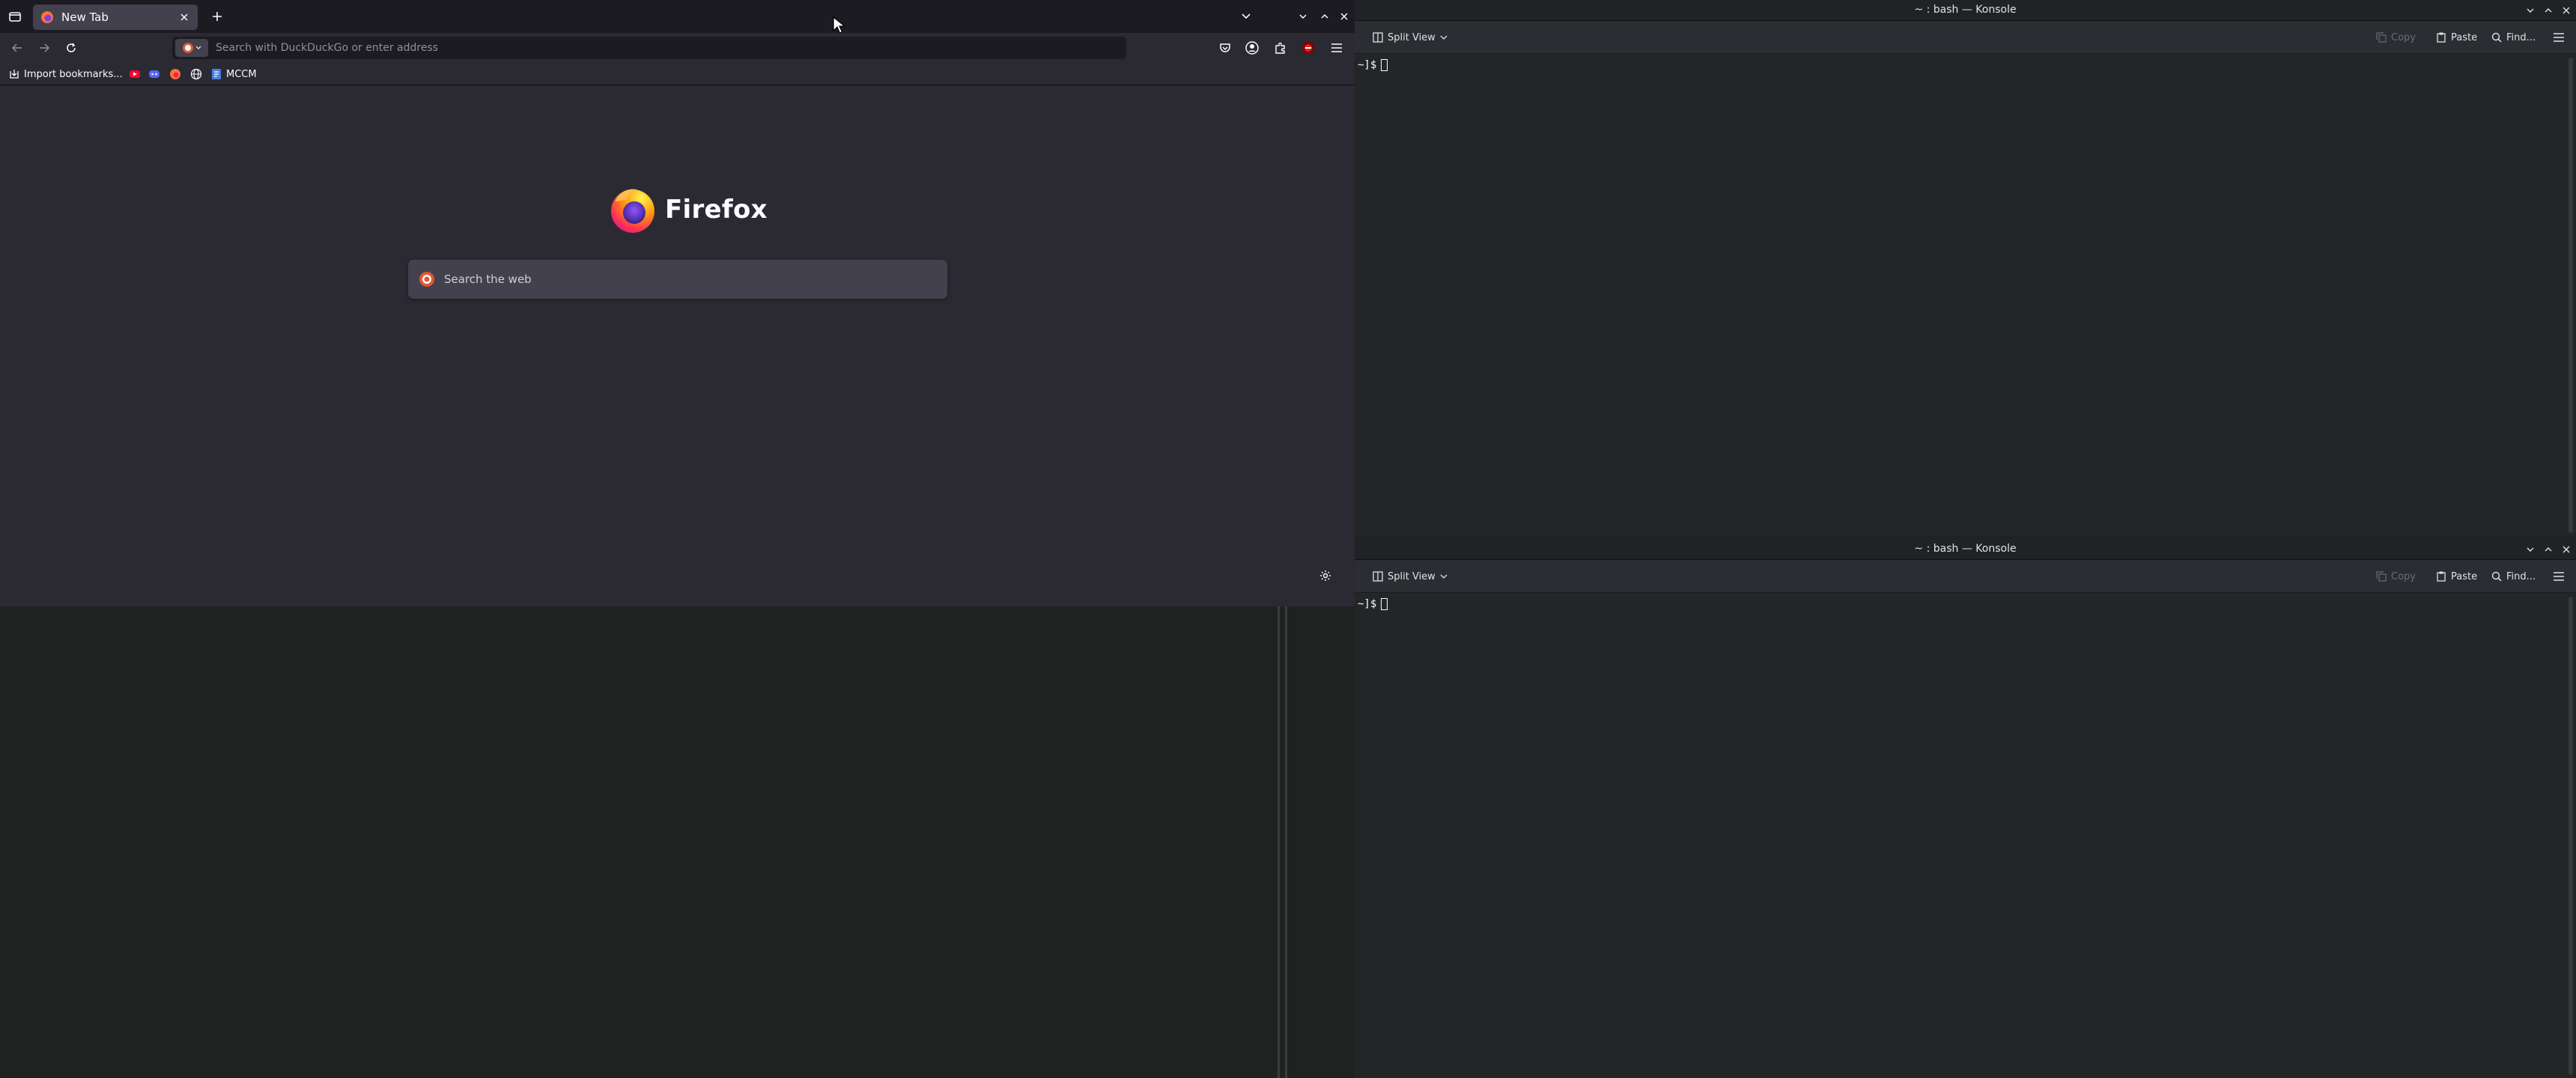  I want to click on gear-icon, so click(1325, 575).